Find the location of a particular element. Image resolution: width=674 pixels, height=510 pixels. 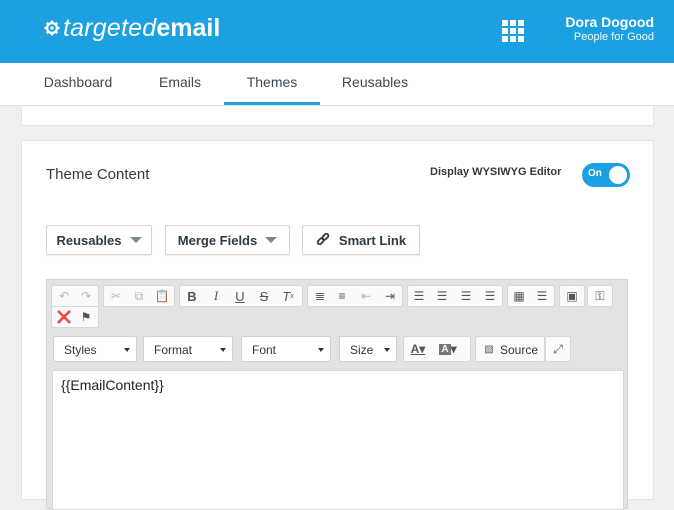

merge-fields-button-label: Merge Fields is located at coordinates (217, 240).